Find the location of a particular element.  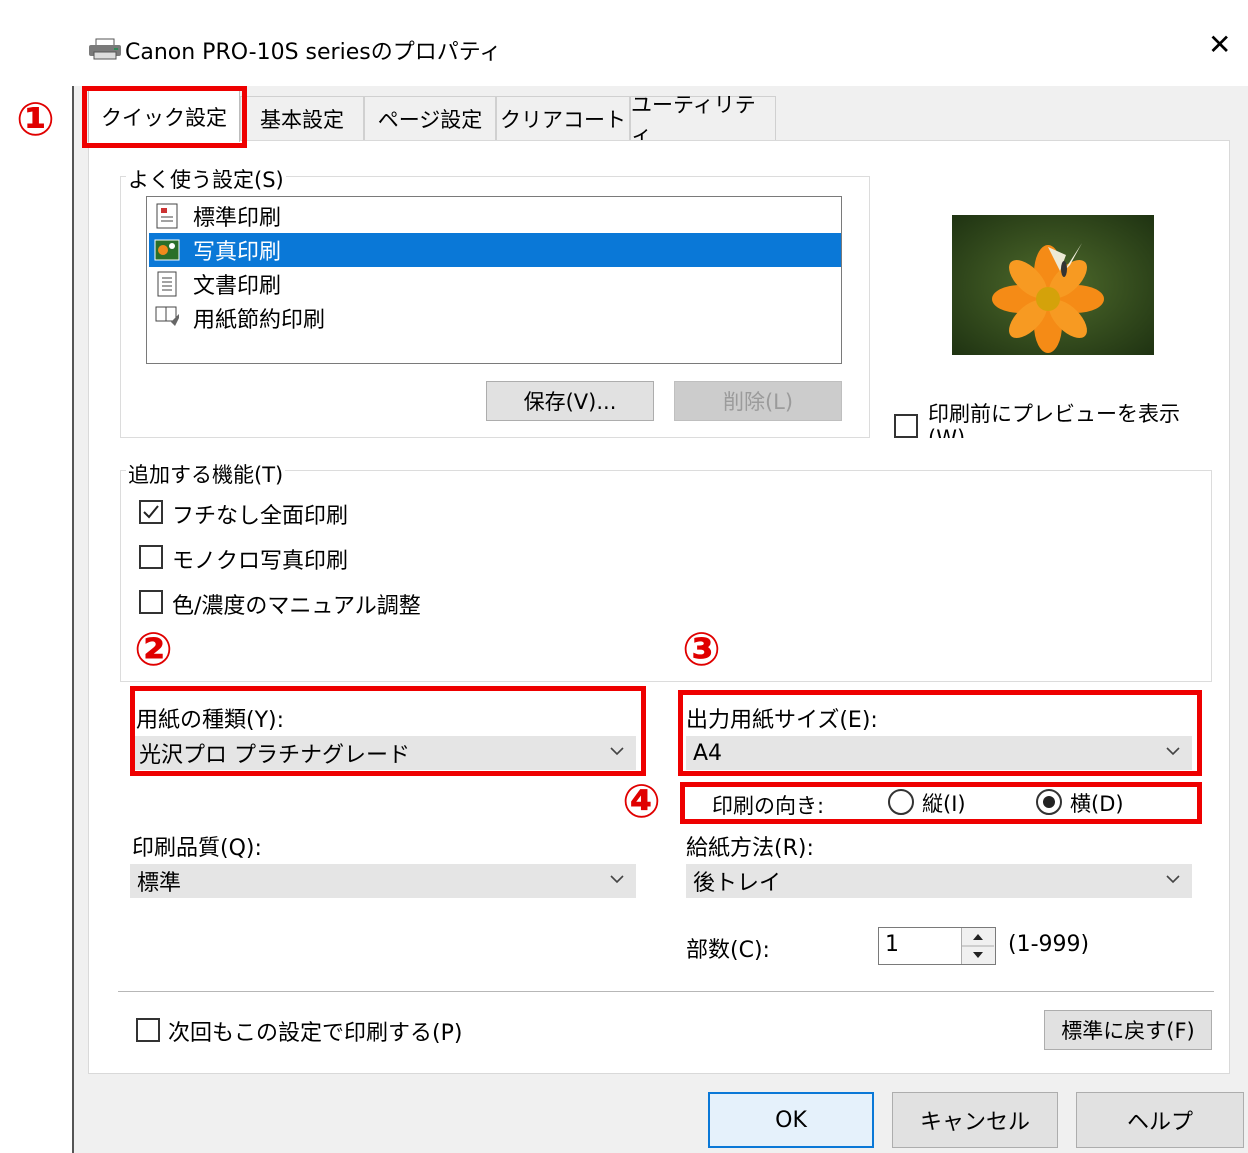

borderless-checkbox is located at coordinates (151, 512).